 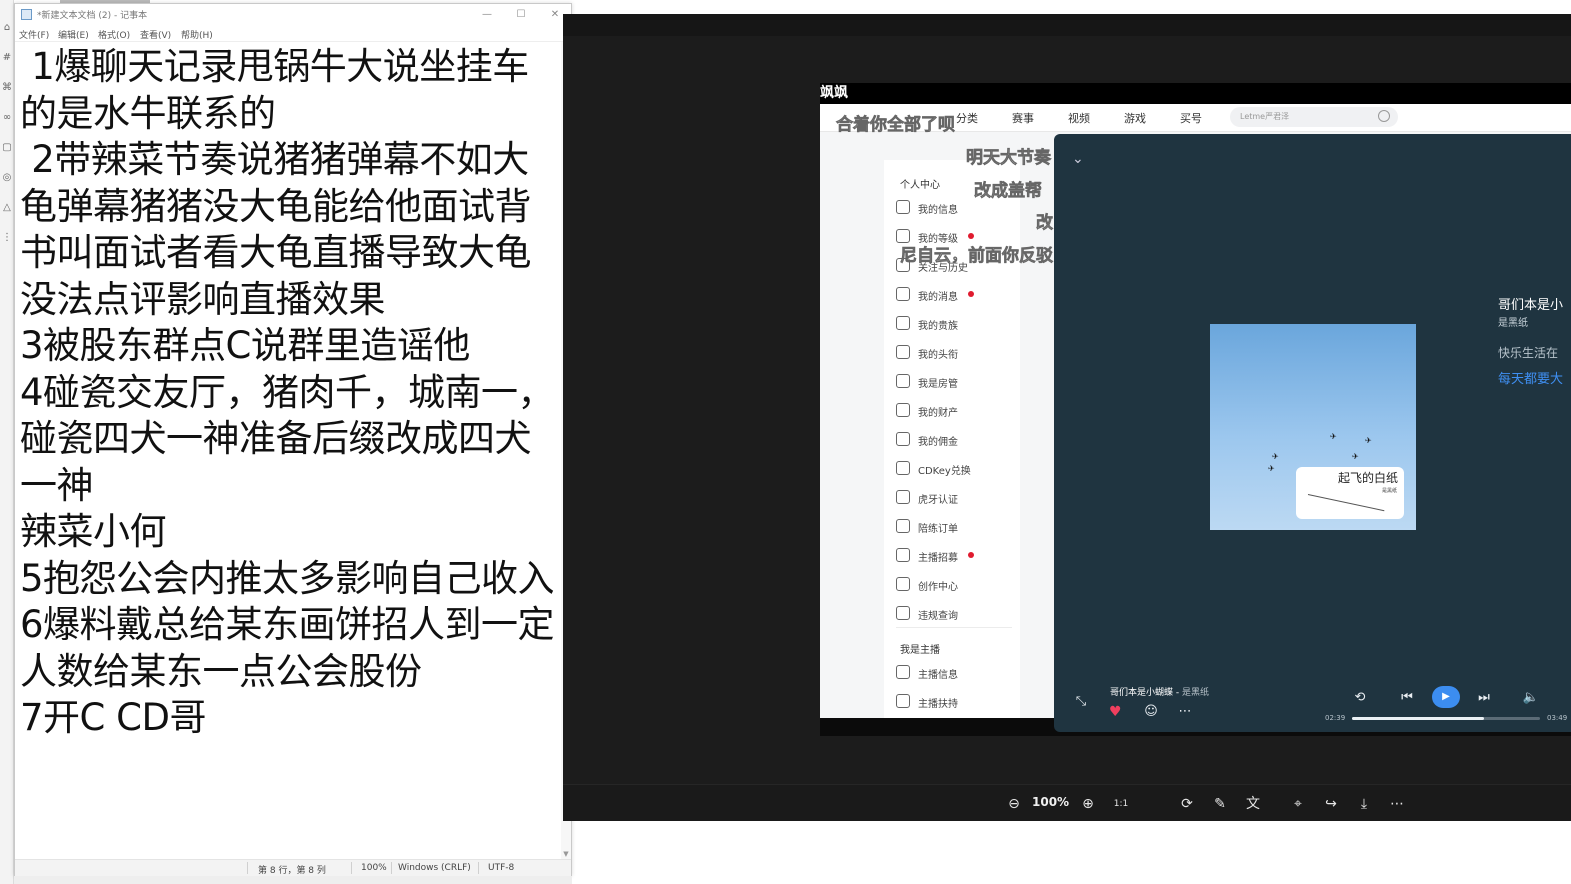 What do you see at coordinates (1088, 804) in the screenshot?
I see `zoom-in-icon: ⊕` at bounding box center [1088, 804].